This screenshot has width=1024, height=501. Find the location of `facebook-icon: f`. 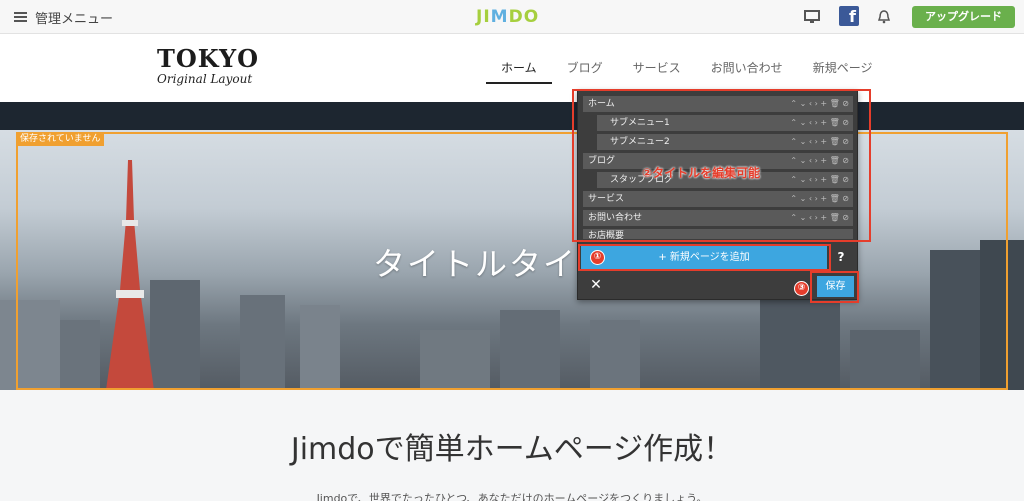

facebook-icon: f is located at coordinates (849, 16).